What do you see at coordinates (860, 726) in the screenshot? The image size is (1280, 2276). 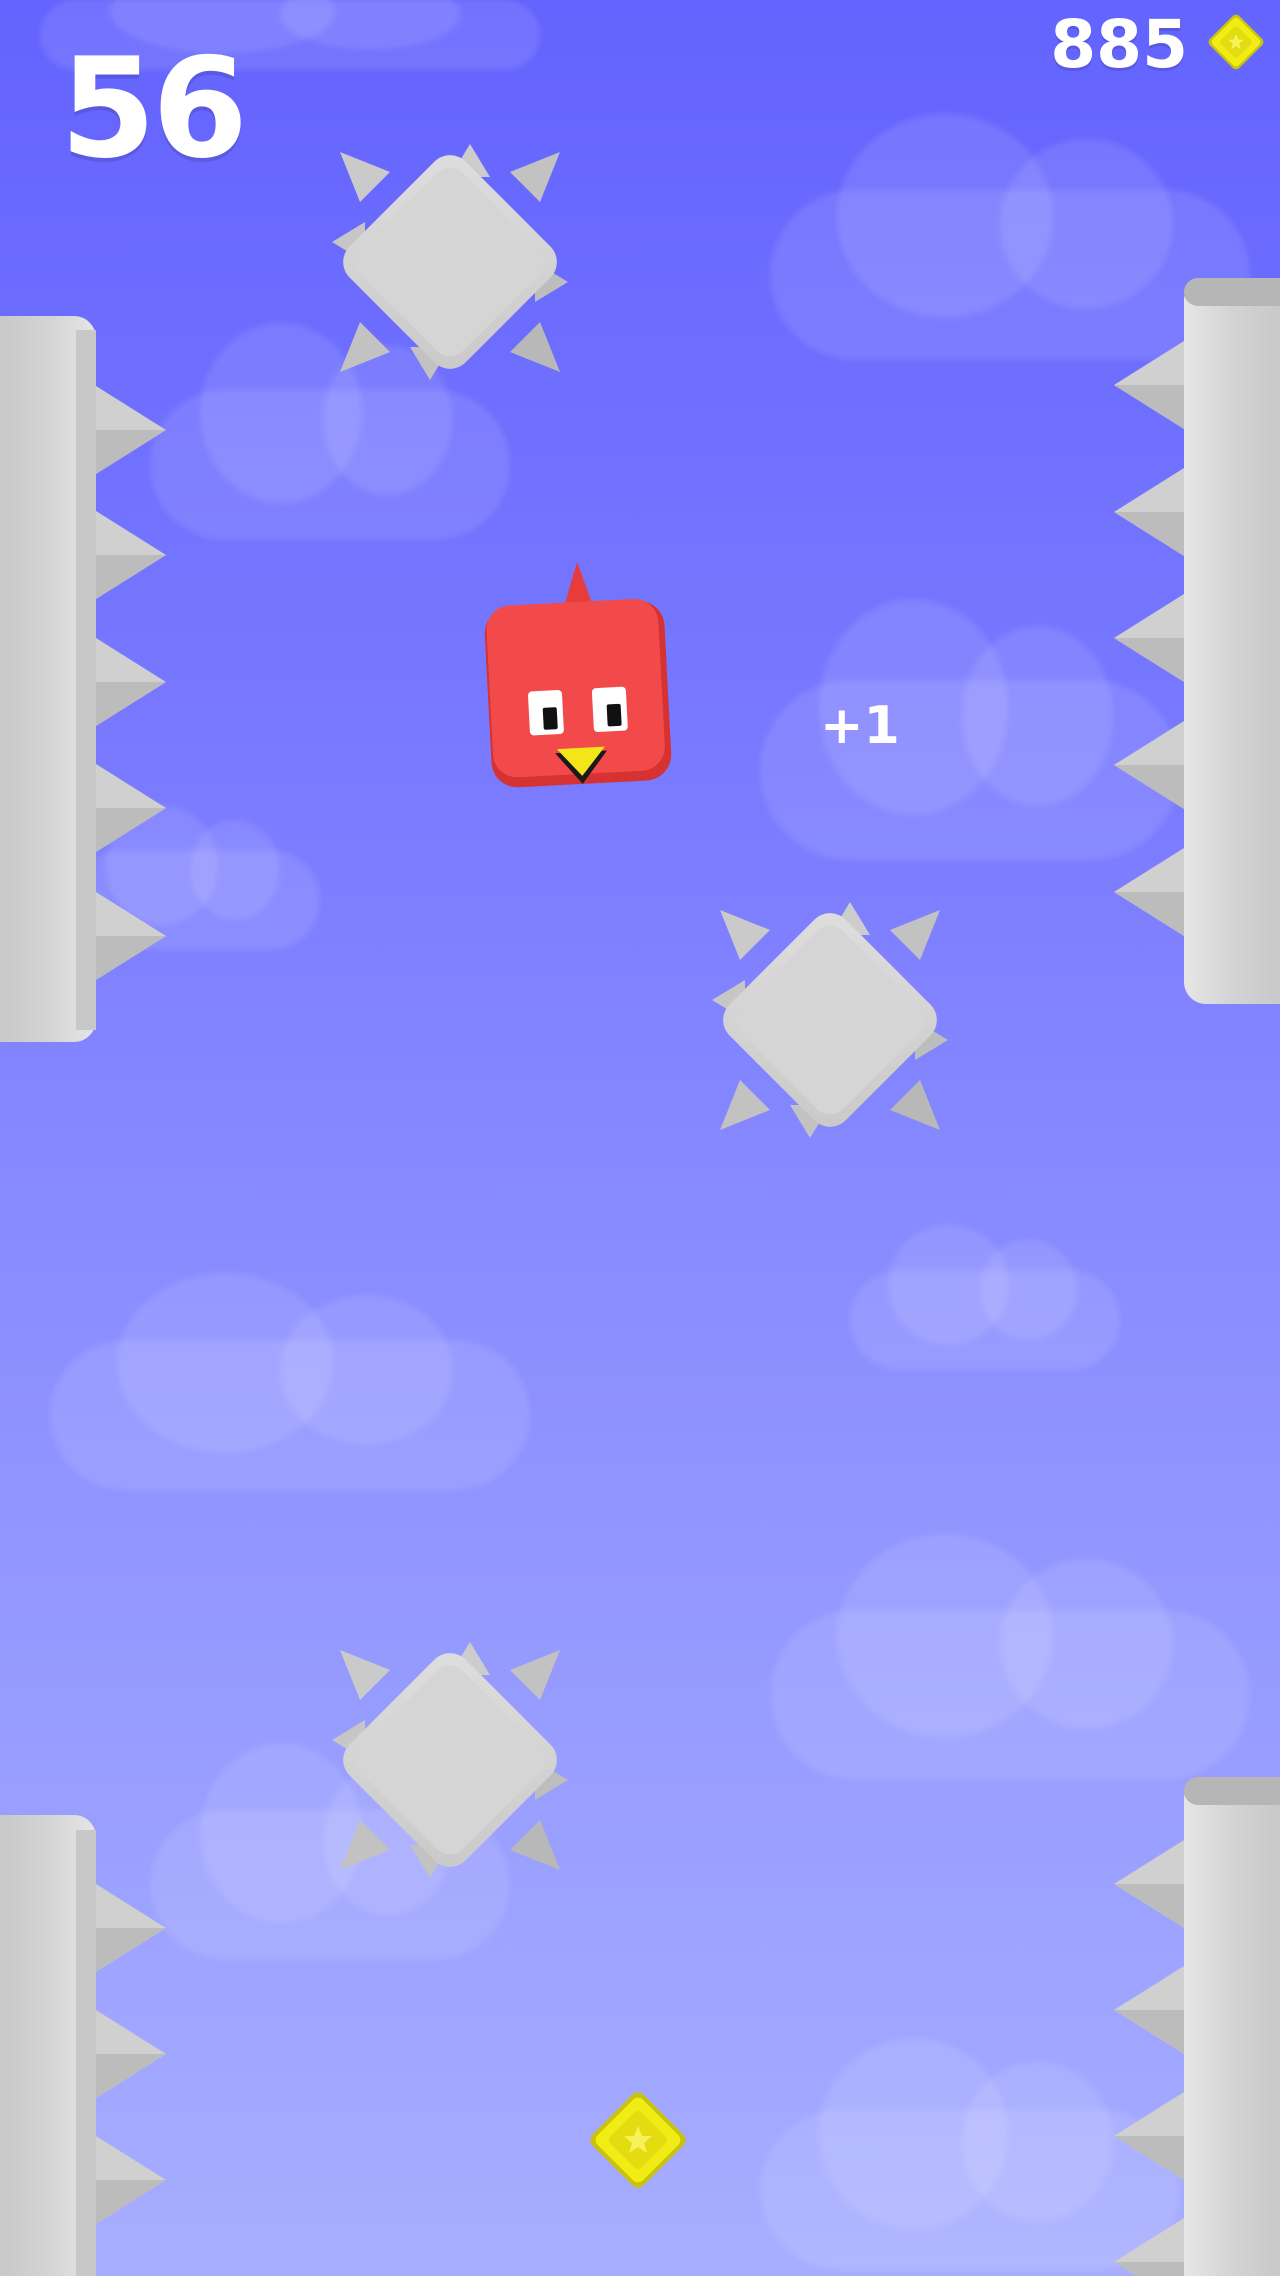 I see `points-popup: +1` at bounding box center [860, 726].